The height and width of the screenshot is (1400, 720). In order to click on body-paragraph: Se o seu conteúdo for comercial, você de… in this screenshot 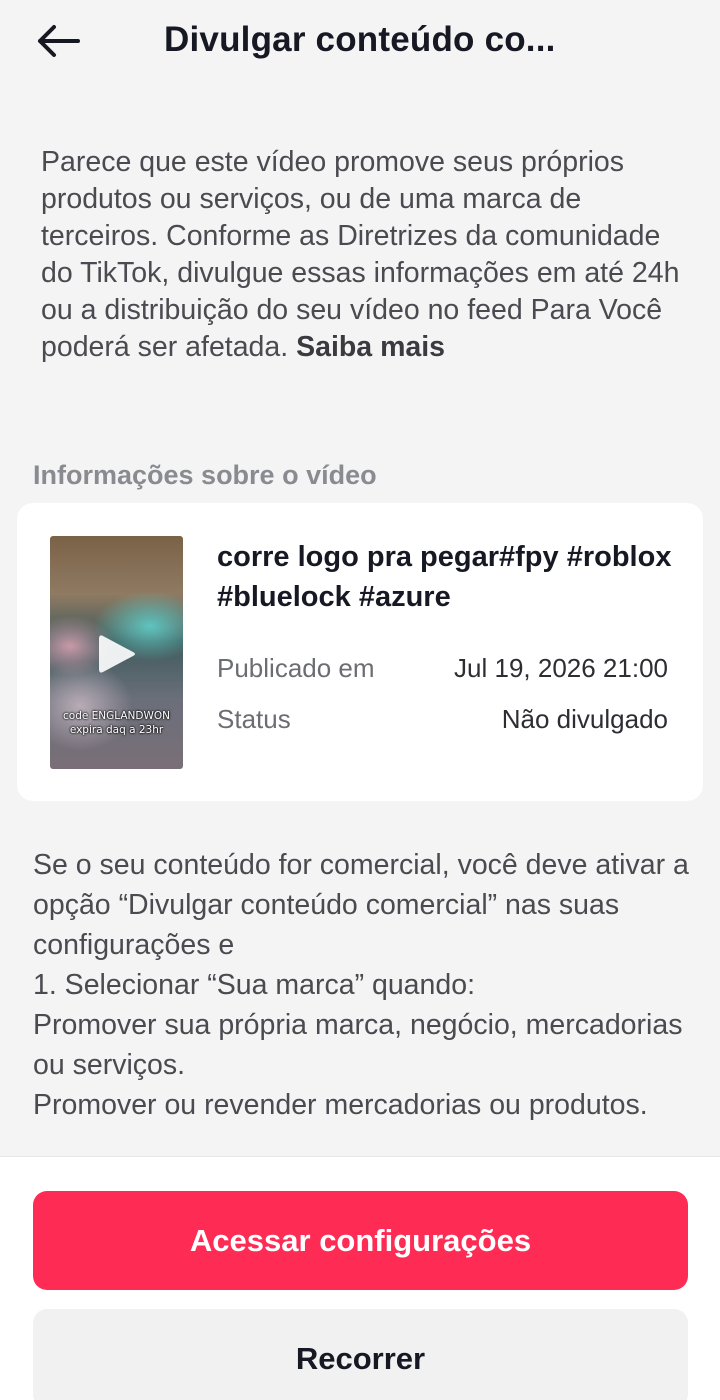, I will do `click(361, 905)`.